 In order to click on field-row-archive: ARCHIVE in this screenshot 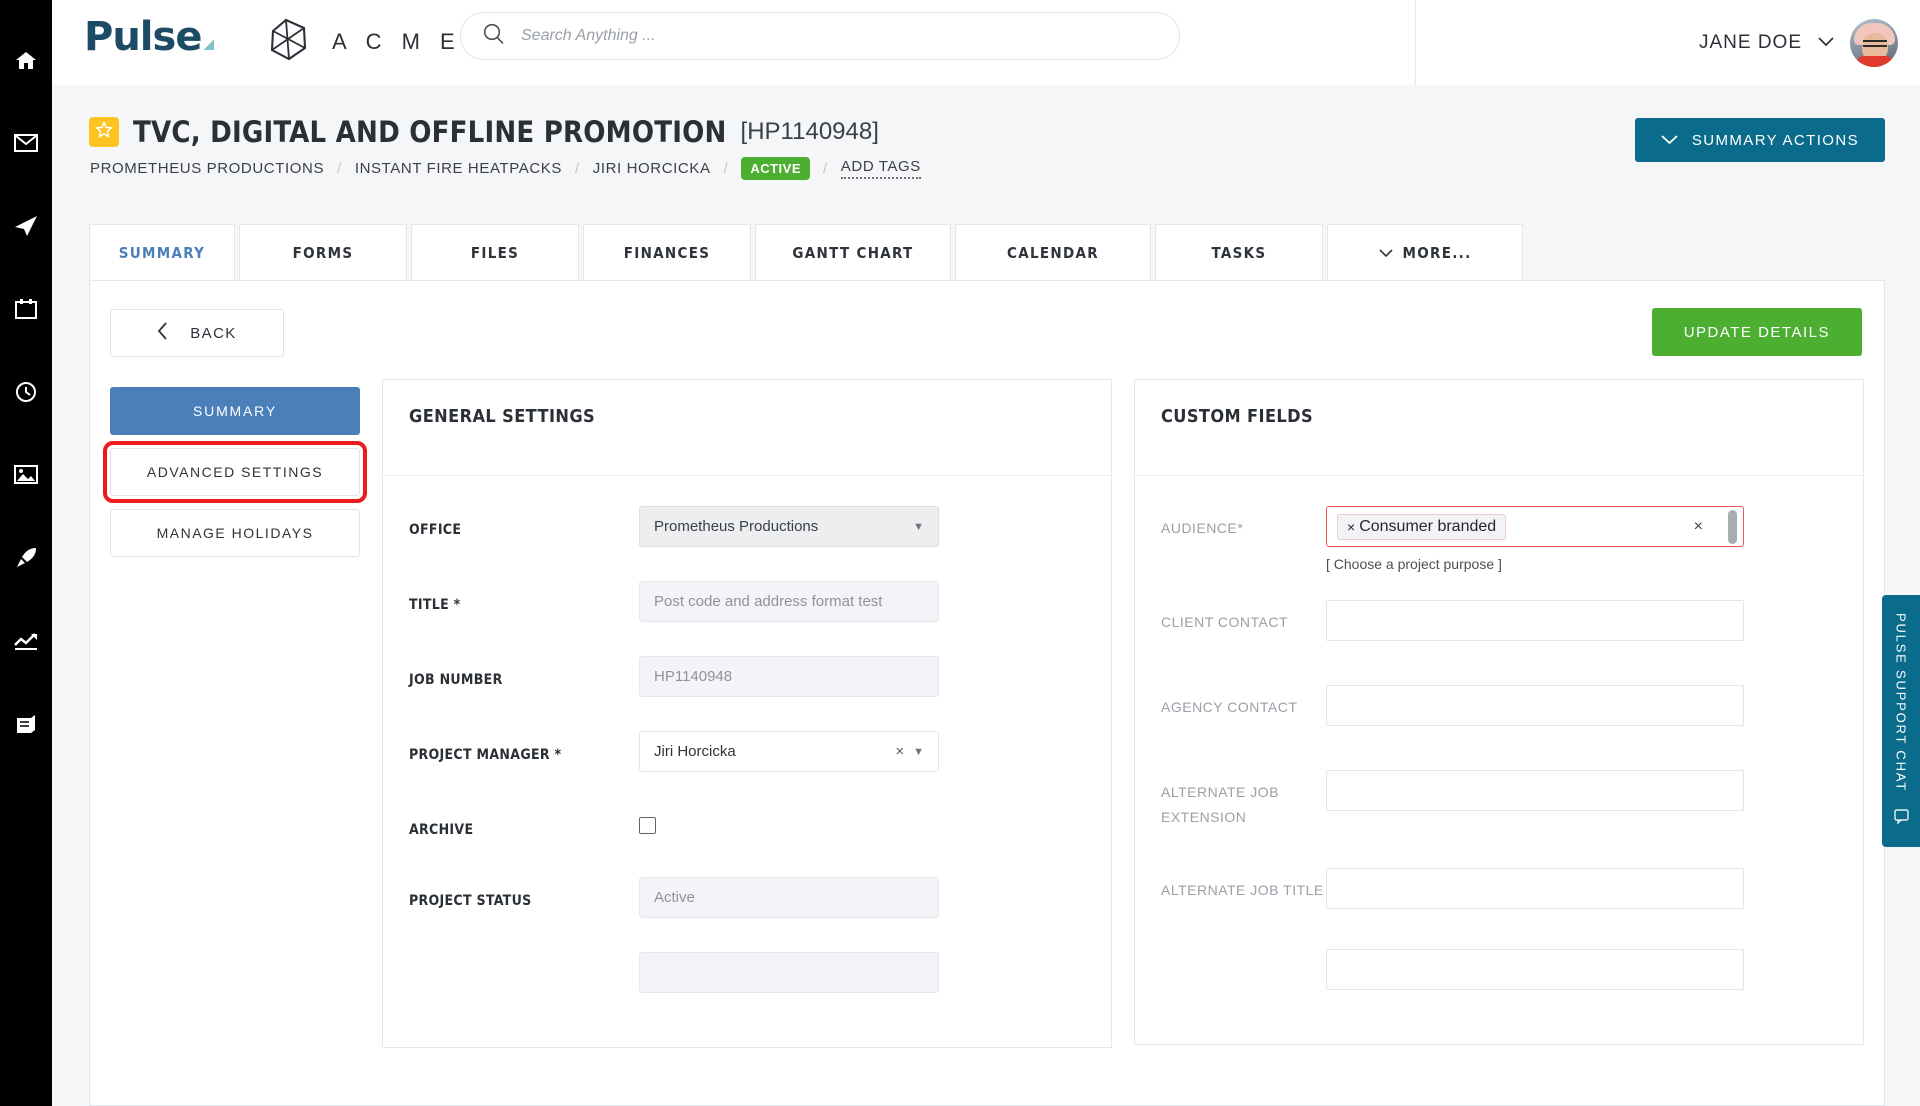, I will do `click(747, 824)`.